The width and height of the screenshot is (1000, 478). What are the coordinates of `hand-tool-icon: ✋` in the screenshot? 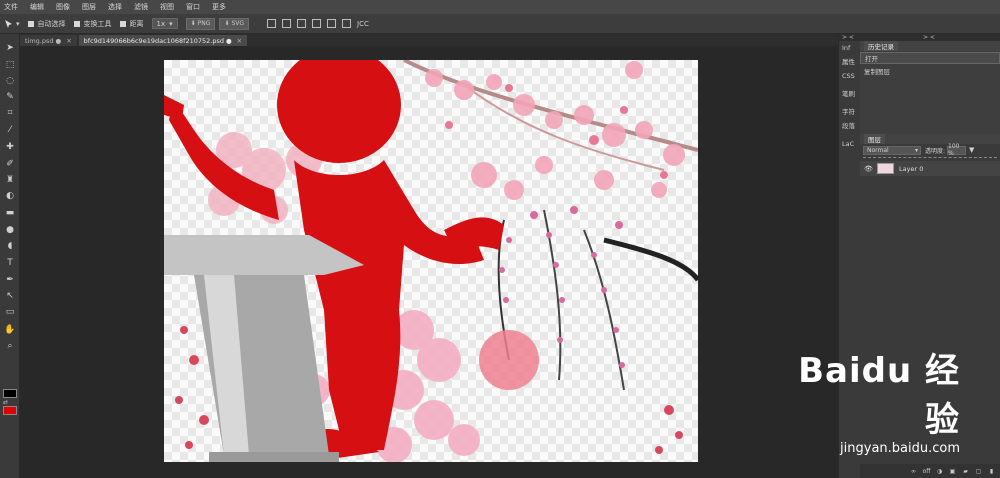 It's located at (10, 330).